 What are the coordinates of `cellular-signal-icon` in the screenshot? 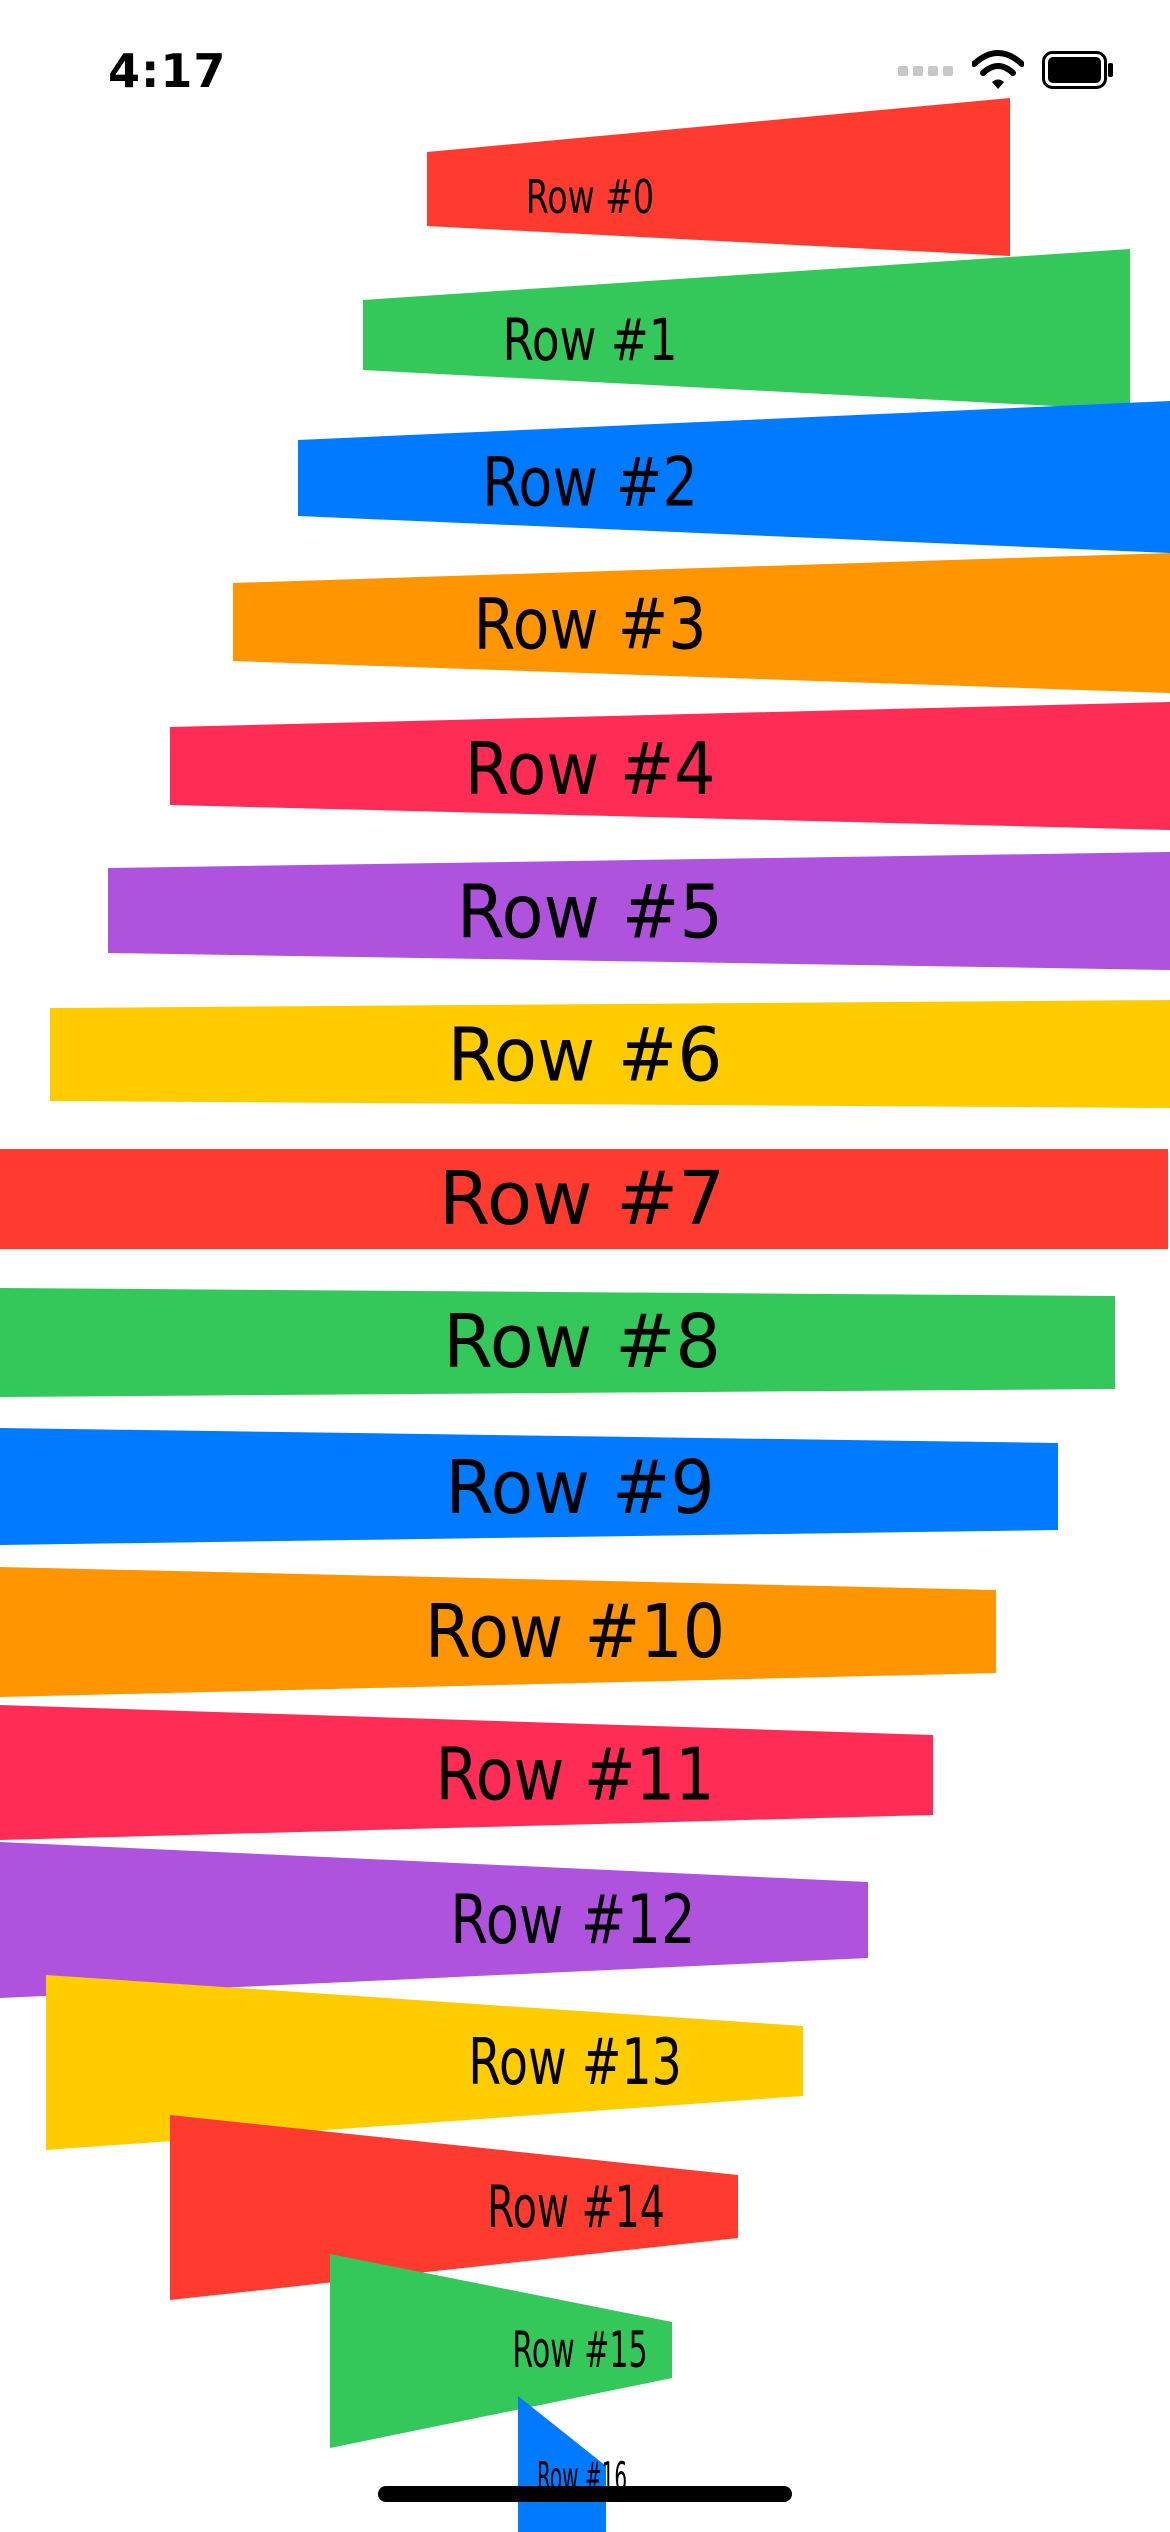 It's located at (925, 71).